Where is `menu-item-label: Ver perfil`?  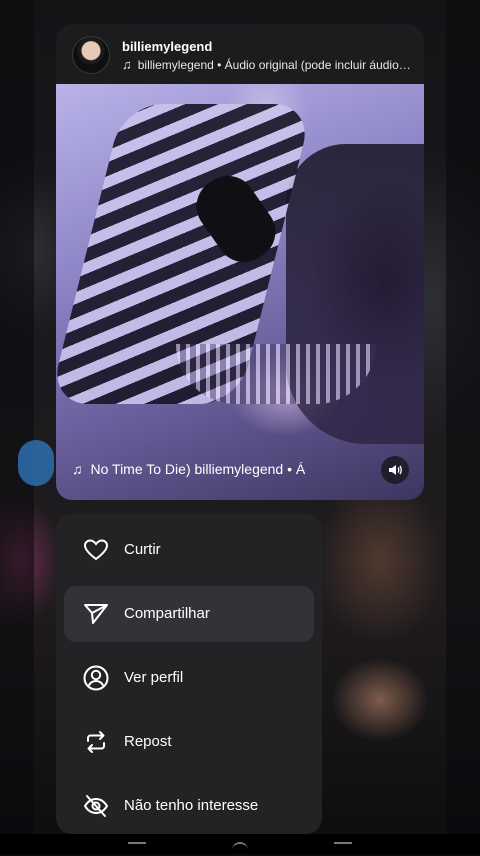 menu-item-label: Ver perfil is located at coordinates (154, 677).